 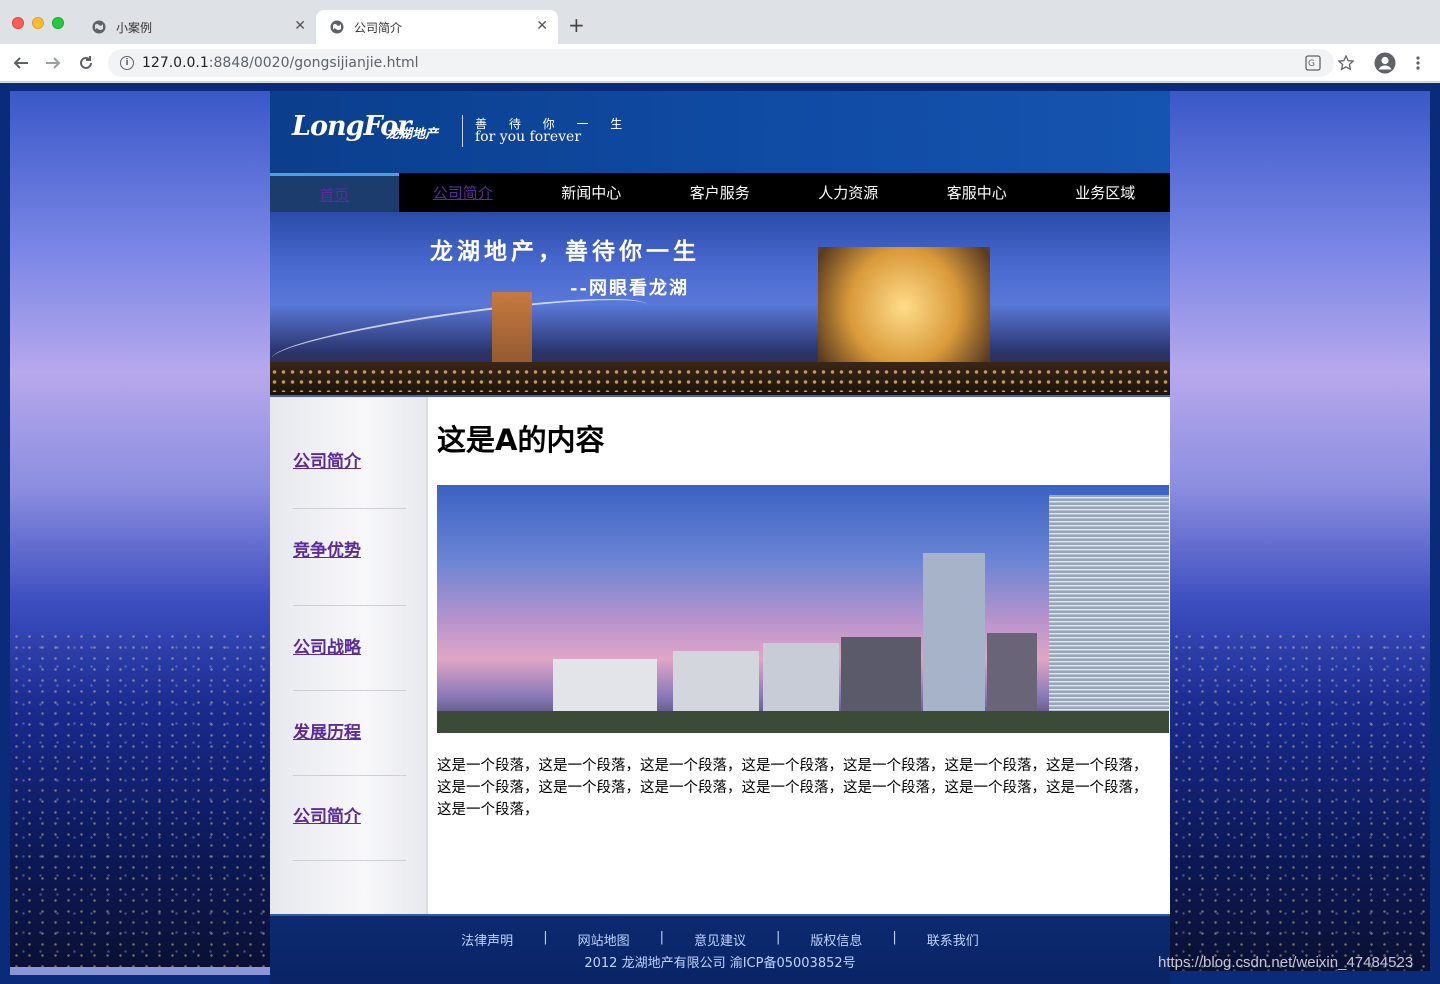 What do you see at coordinates (803, 614) in the screenshot?
I see `skyline-illustration` at bounding box center [803, 614].